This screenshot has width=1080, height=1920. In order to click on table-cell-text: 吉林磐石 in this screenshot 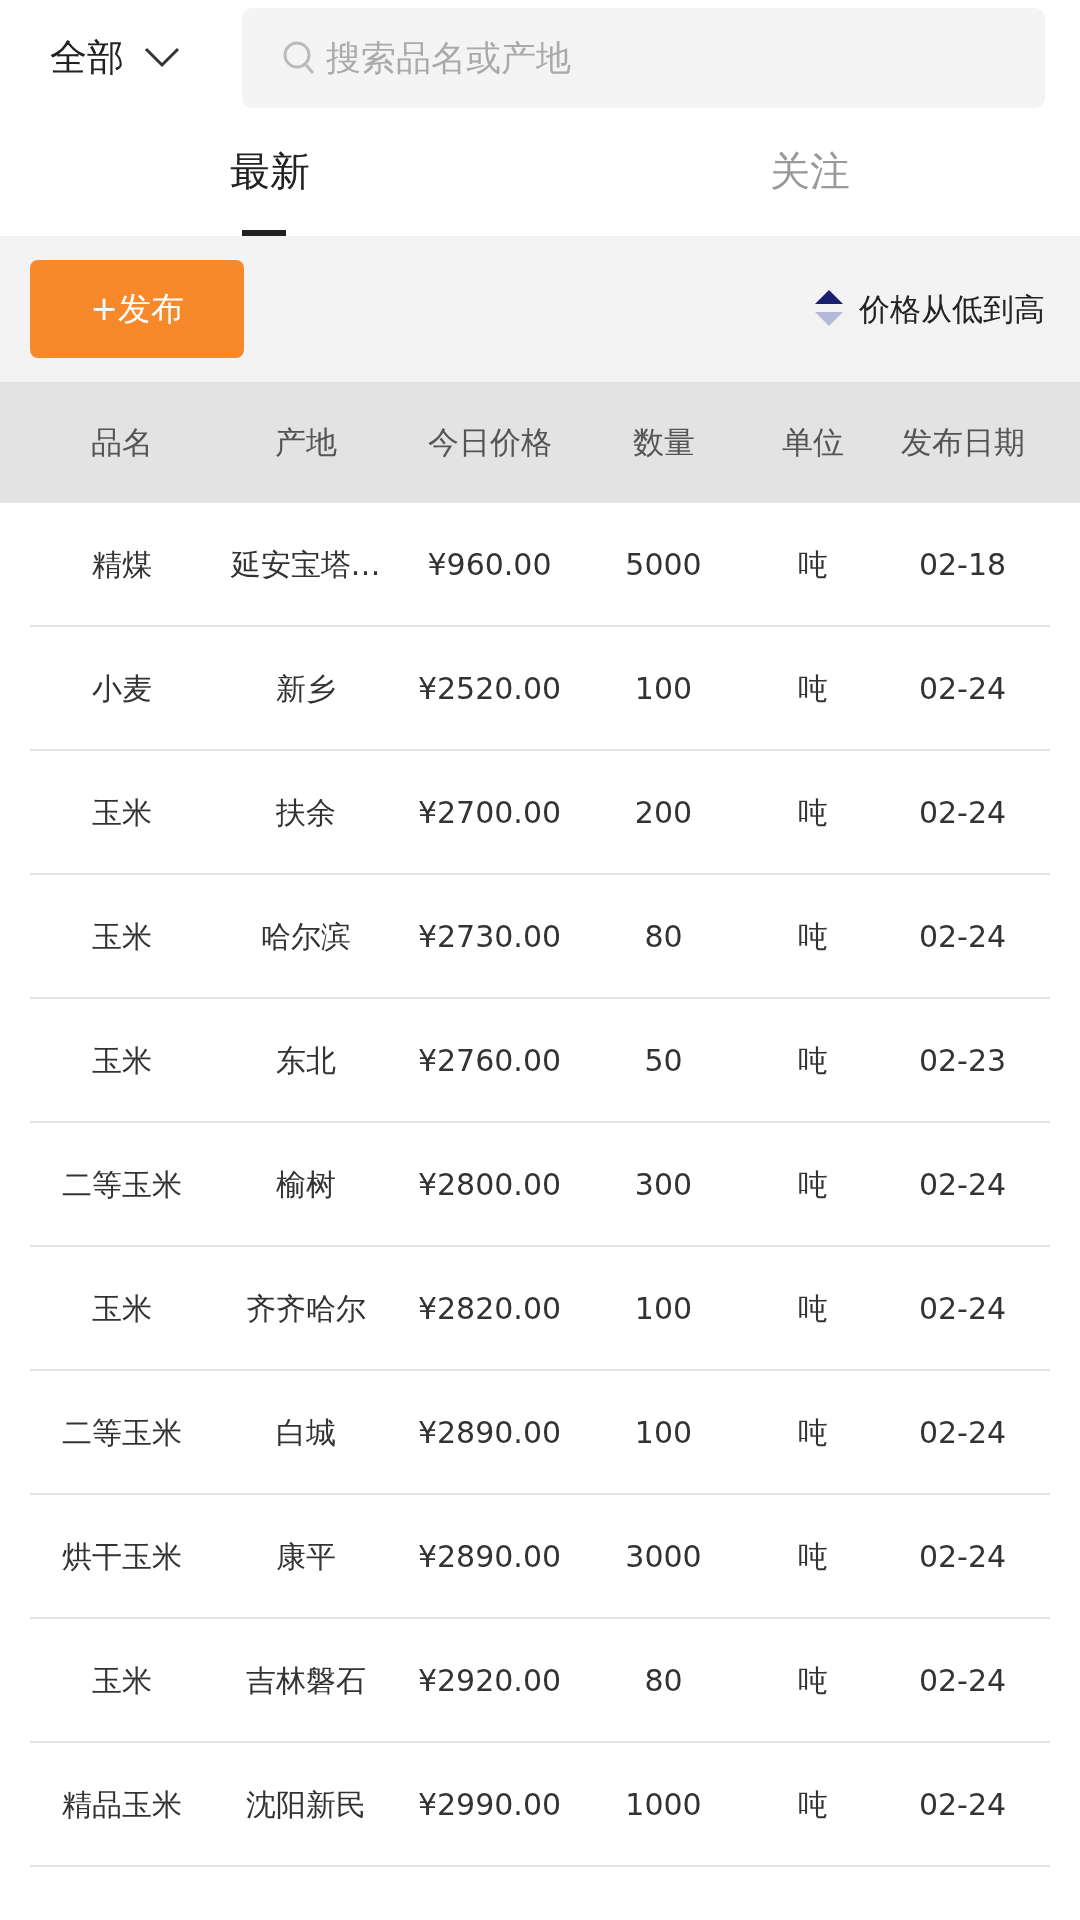, I will do `click(305, 1680)`.